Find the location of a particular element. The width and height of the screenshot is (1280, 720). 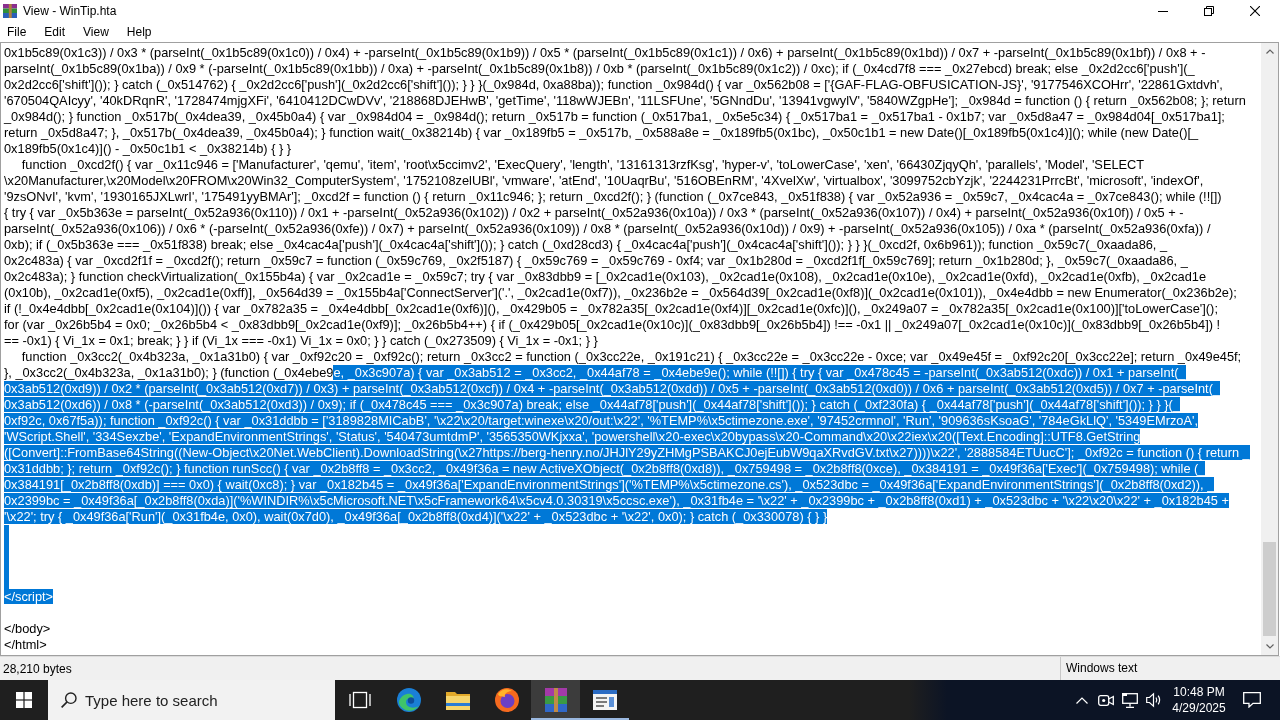

code-line: 0x1b5c89(0x1c3)) / 0x3 * (parseInt(_0x1b5c89(0x1c0)) / 0x4) + -parseInt(_0x1b5c89(0x1b9)) / 0x5 * (parseInt(_0x1b5c89(0x1c1)) / 0x6) + parseInt(_0x1b5c89(0x1bd)) / 0x7 + -parseInt(_0x1b5c89(0x1bf)) / 0x8 + - is located at coordinates (605, 52).